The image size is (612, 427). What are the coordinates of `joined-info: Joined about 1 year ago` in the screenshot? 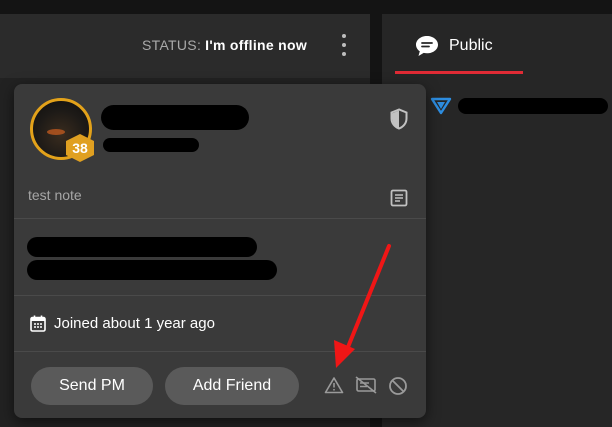 It's located at (122, 323).